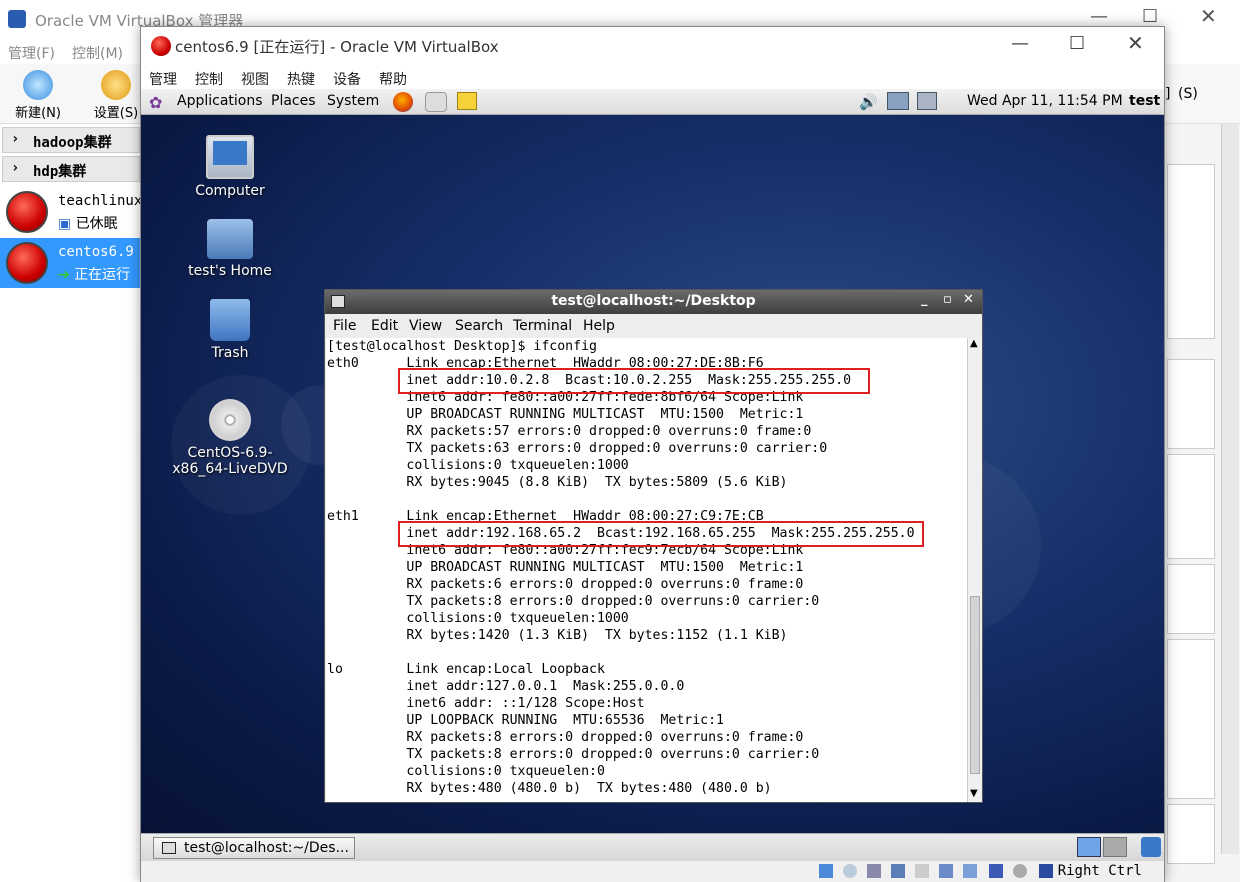 This screenshot has height=882, width=1240. Describe the element at coordinates (116, 113) in the screenshot. I see `settings-label: 设置(S)` at that location.